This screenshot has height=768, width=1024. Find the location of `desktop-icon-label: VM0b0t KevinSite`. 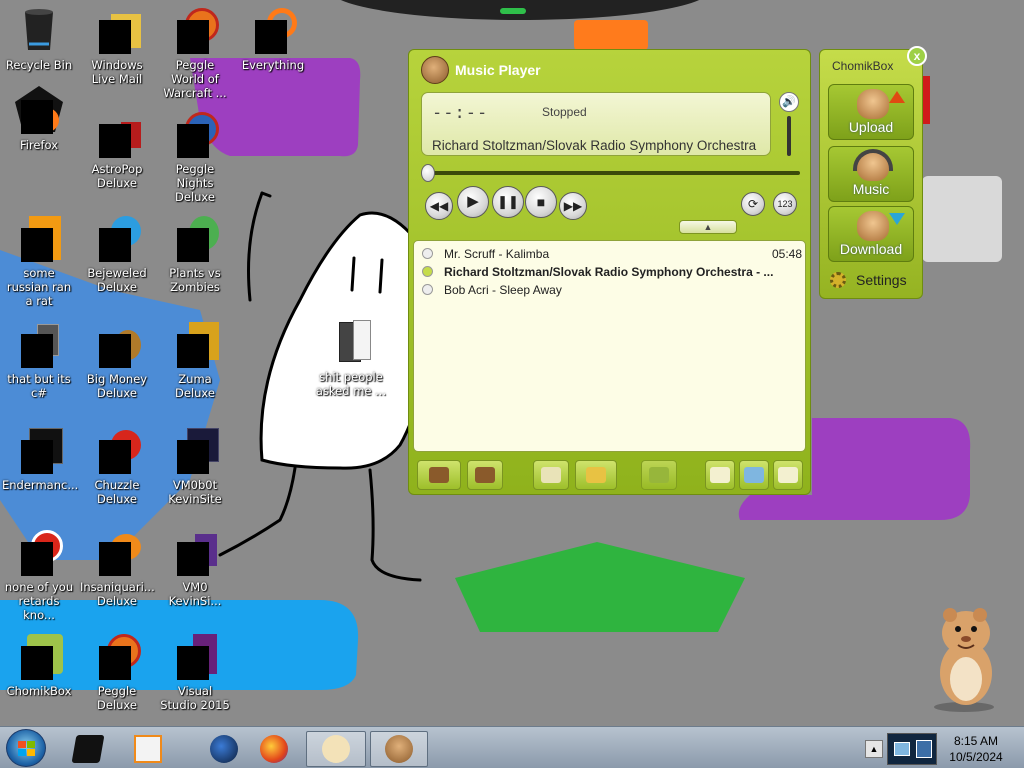

desktop-icon-label: VM0b0t KevinSite is located at coordinates (195, 492).